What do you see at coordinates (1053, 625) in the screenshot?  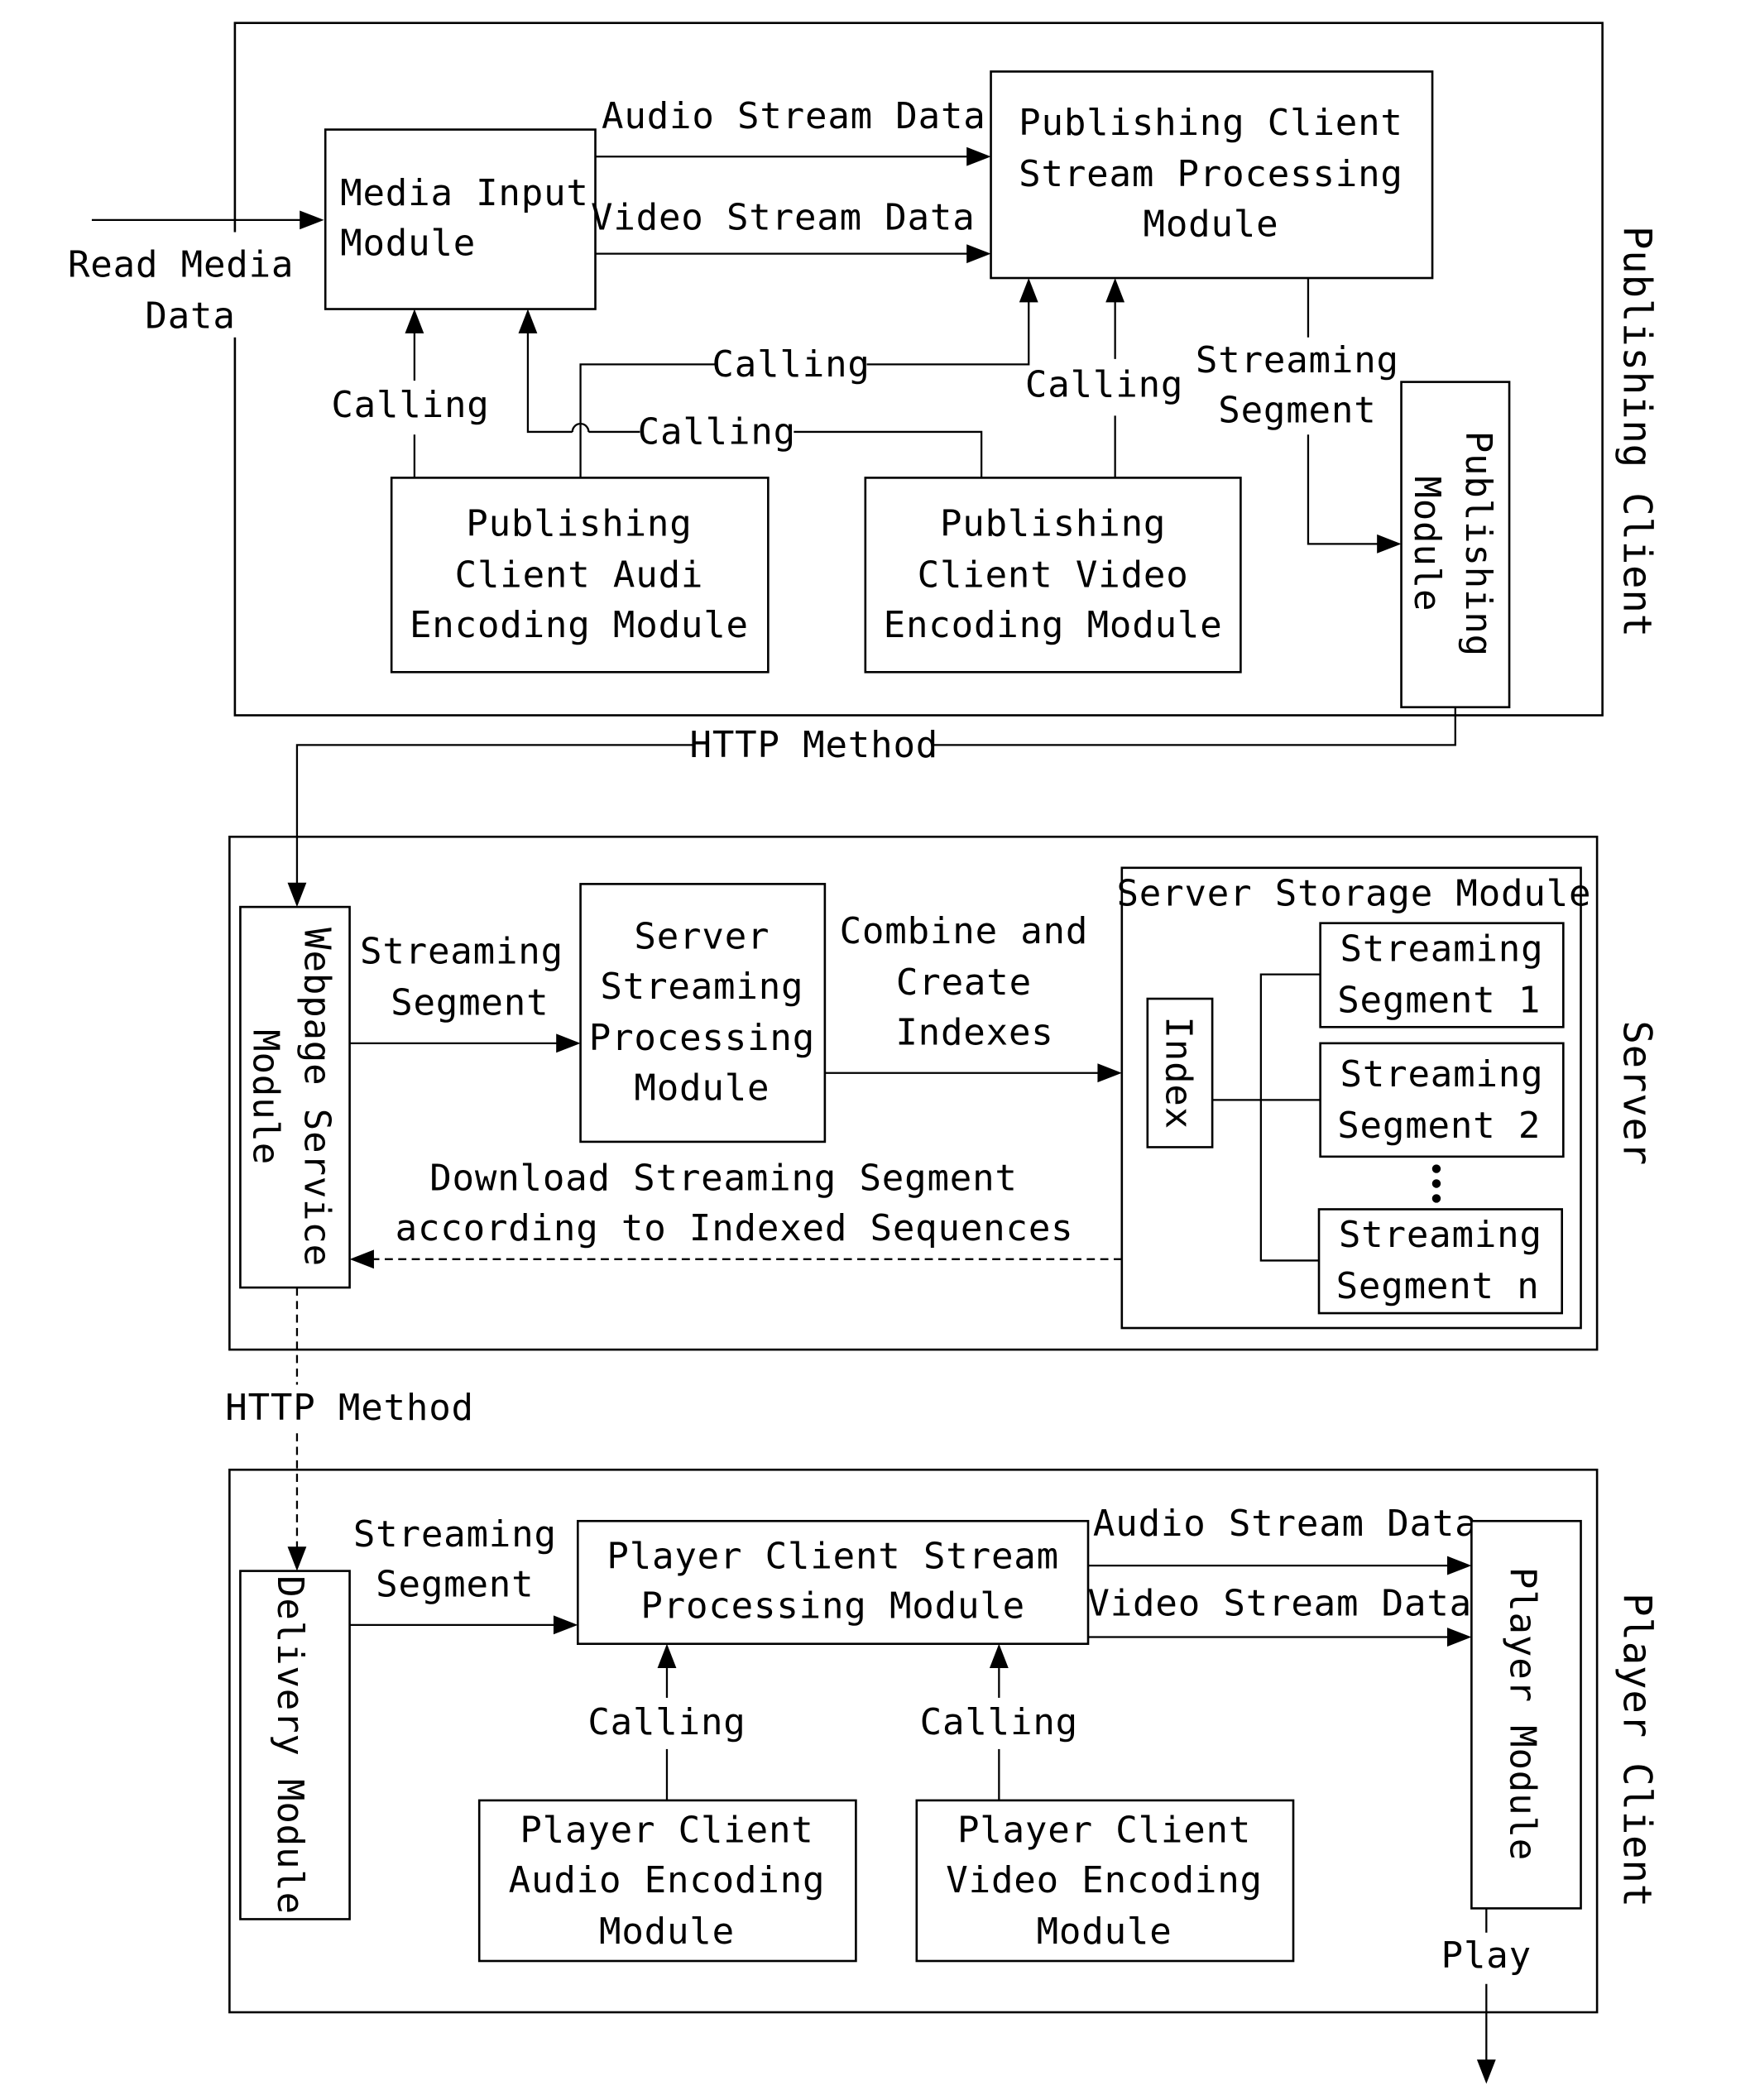 I see `publishing-video-encoding-label-3: Encoding Module` at bounding box center [1053, 625].